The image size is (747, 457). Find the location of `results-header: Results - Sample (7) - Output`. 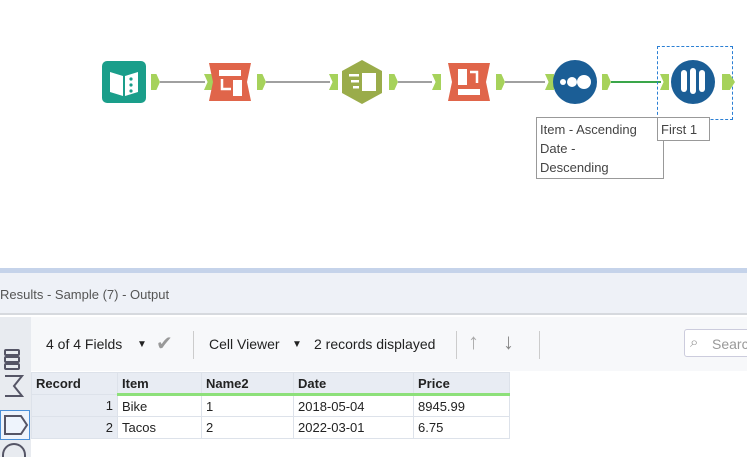

results-header: Results - Sample (7) - Output is located at coordinates (373, 294).